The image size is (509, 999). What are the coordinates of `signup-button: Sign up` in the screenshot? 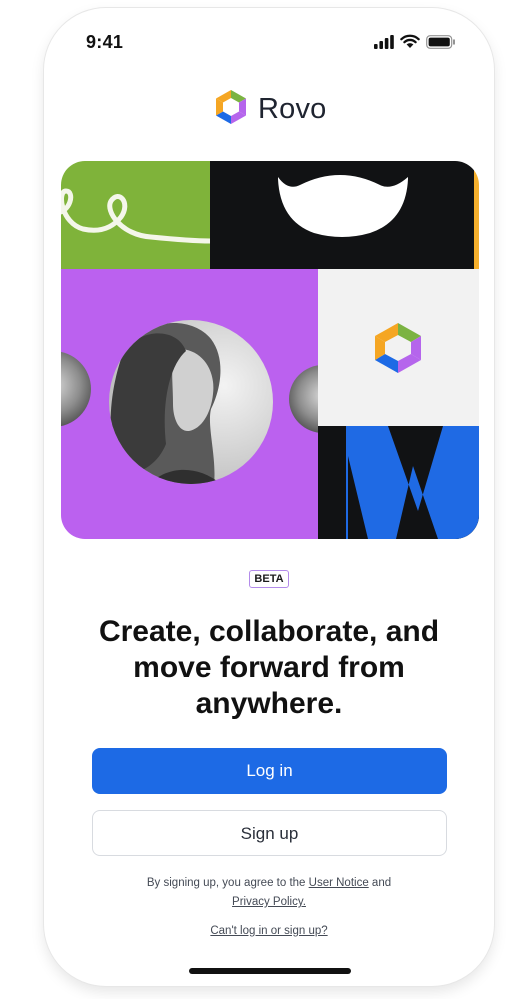 It's located at (269, 833).